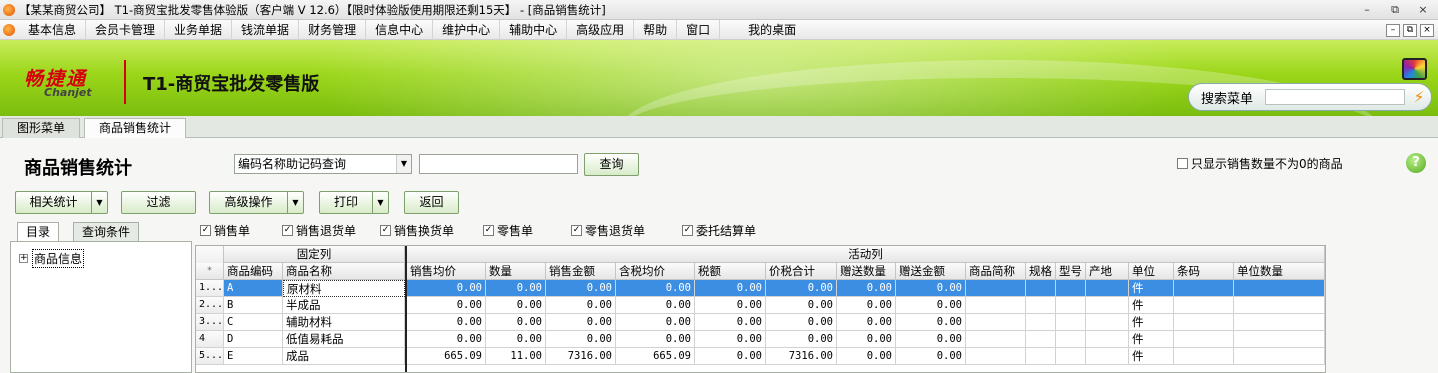  What do you see at coordinates (344, 356) in the screenshot?
I see `cell-name: 成品` at bounding box center [344, 356].